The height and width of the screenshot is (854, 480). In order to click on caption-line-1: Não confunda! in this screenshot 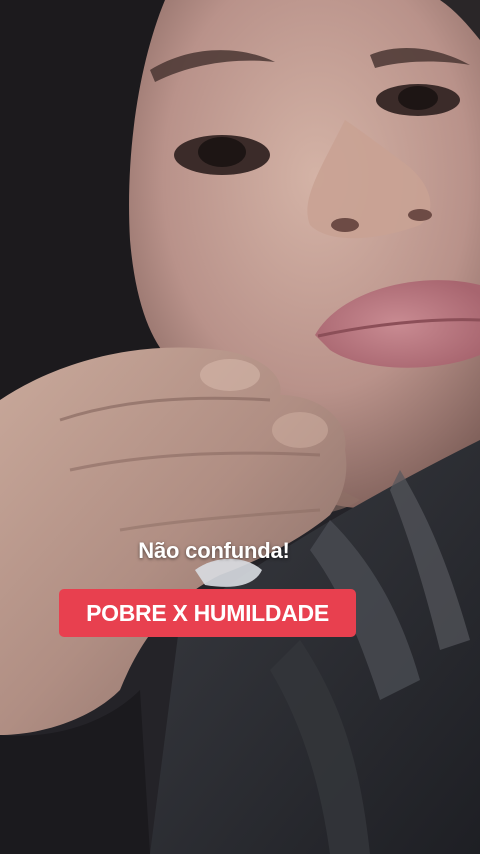, I will do `click(214, 550)`.